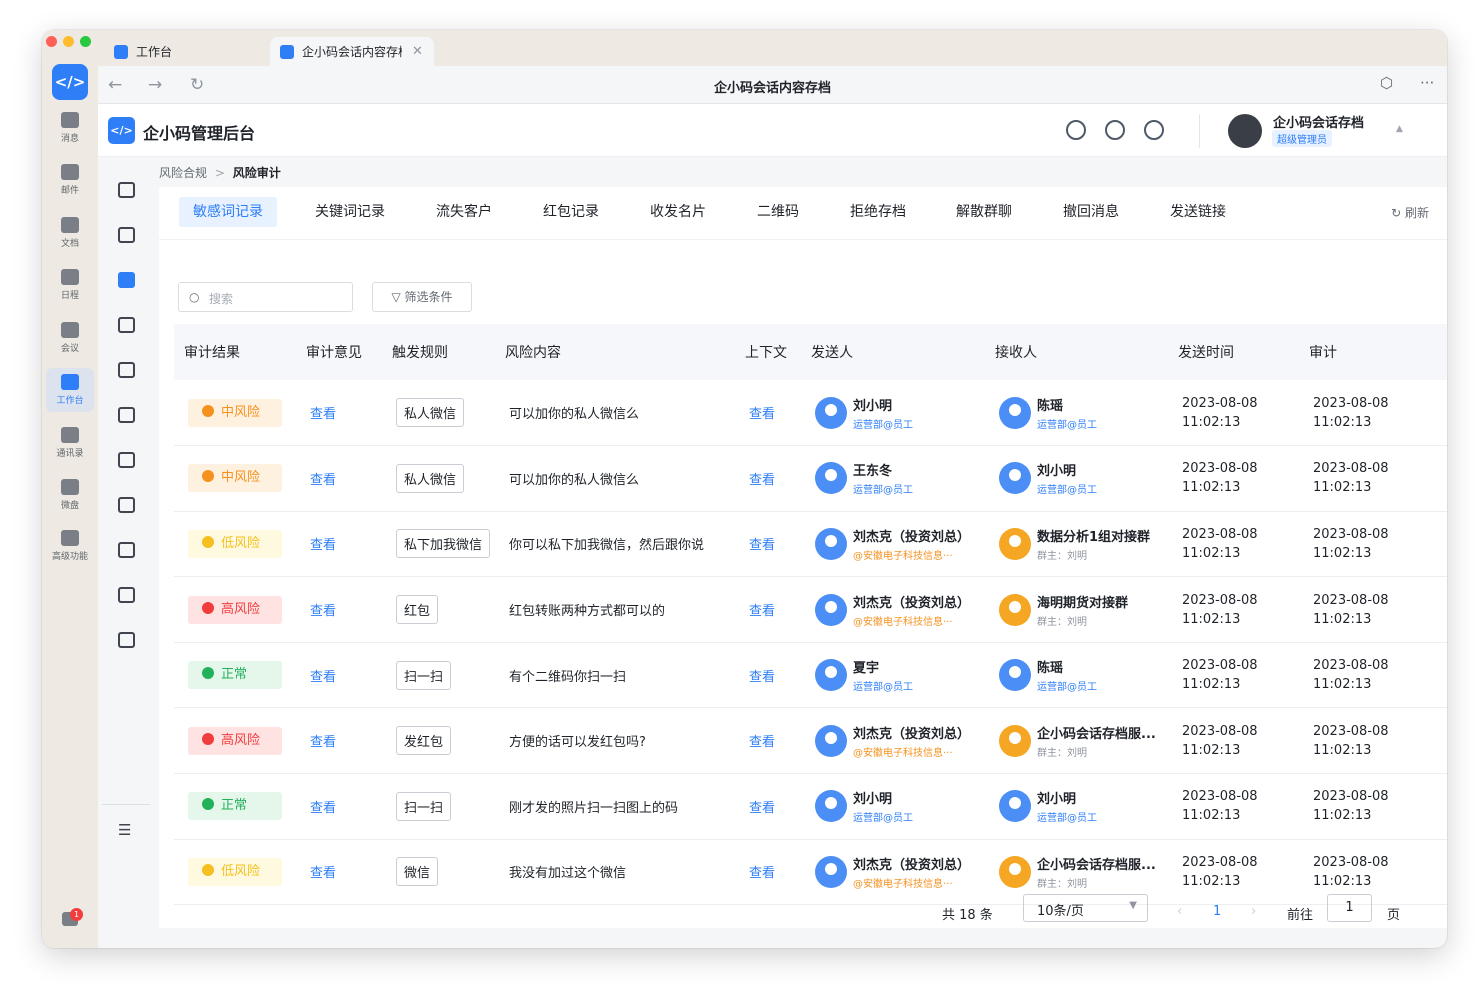 The width and height of the screenshot is (1484, 984). Describe the element at coordinates (70, 443) in the screenshot. I see `rail-item: 通讯录` at that location.